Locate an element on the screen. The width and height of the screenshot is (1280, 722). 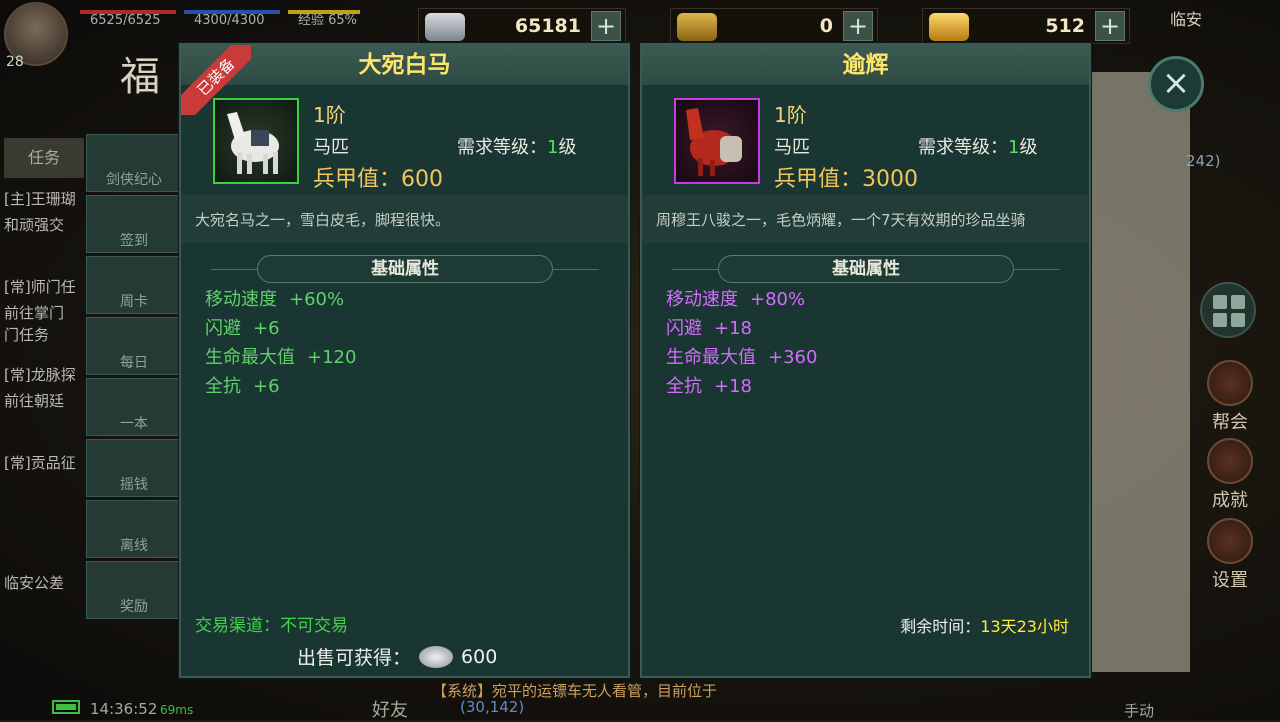
attribute-row: 闪避 +6 is located at coordinates (280, 328).